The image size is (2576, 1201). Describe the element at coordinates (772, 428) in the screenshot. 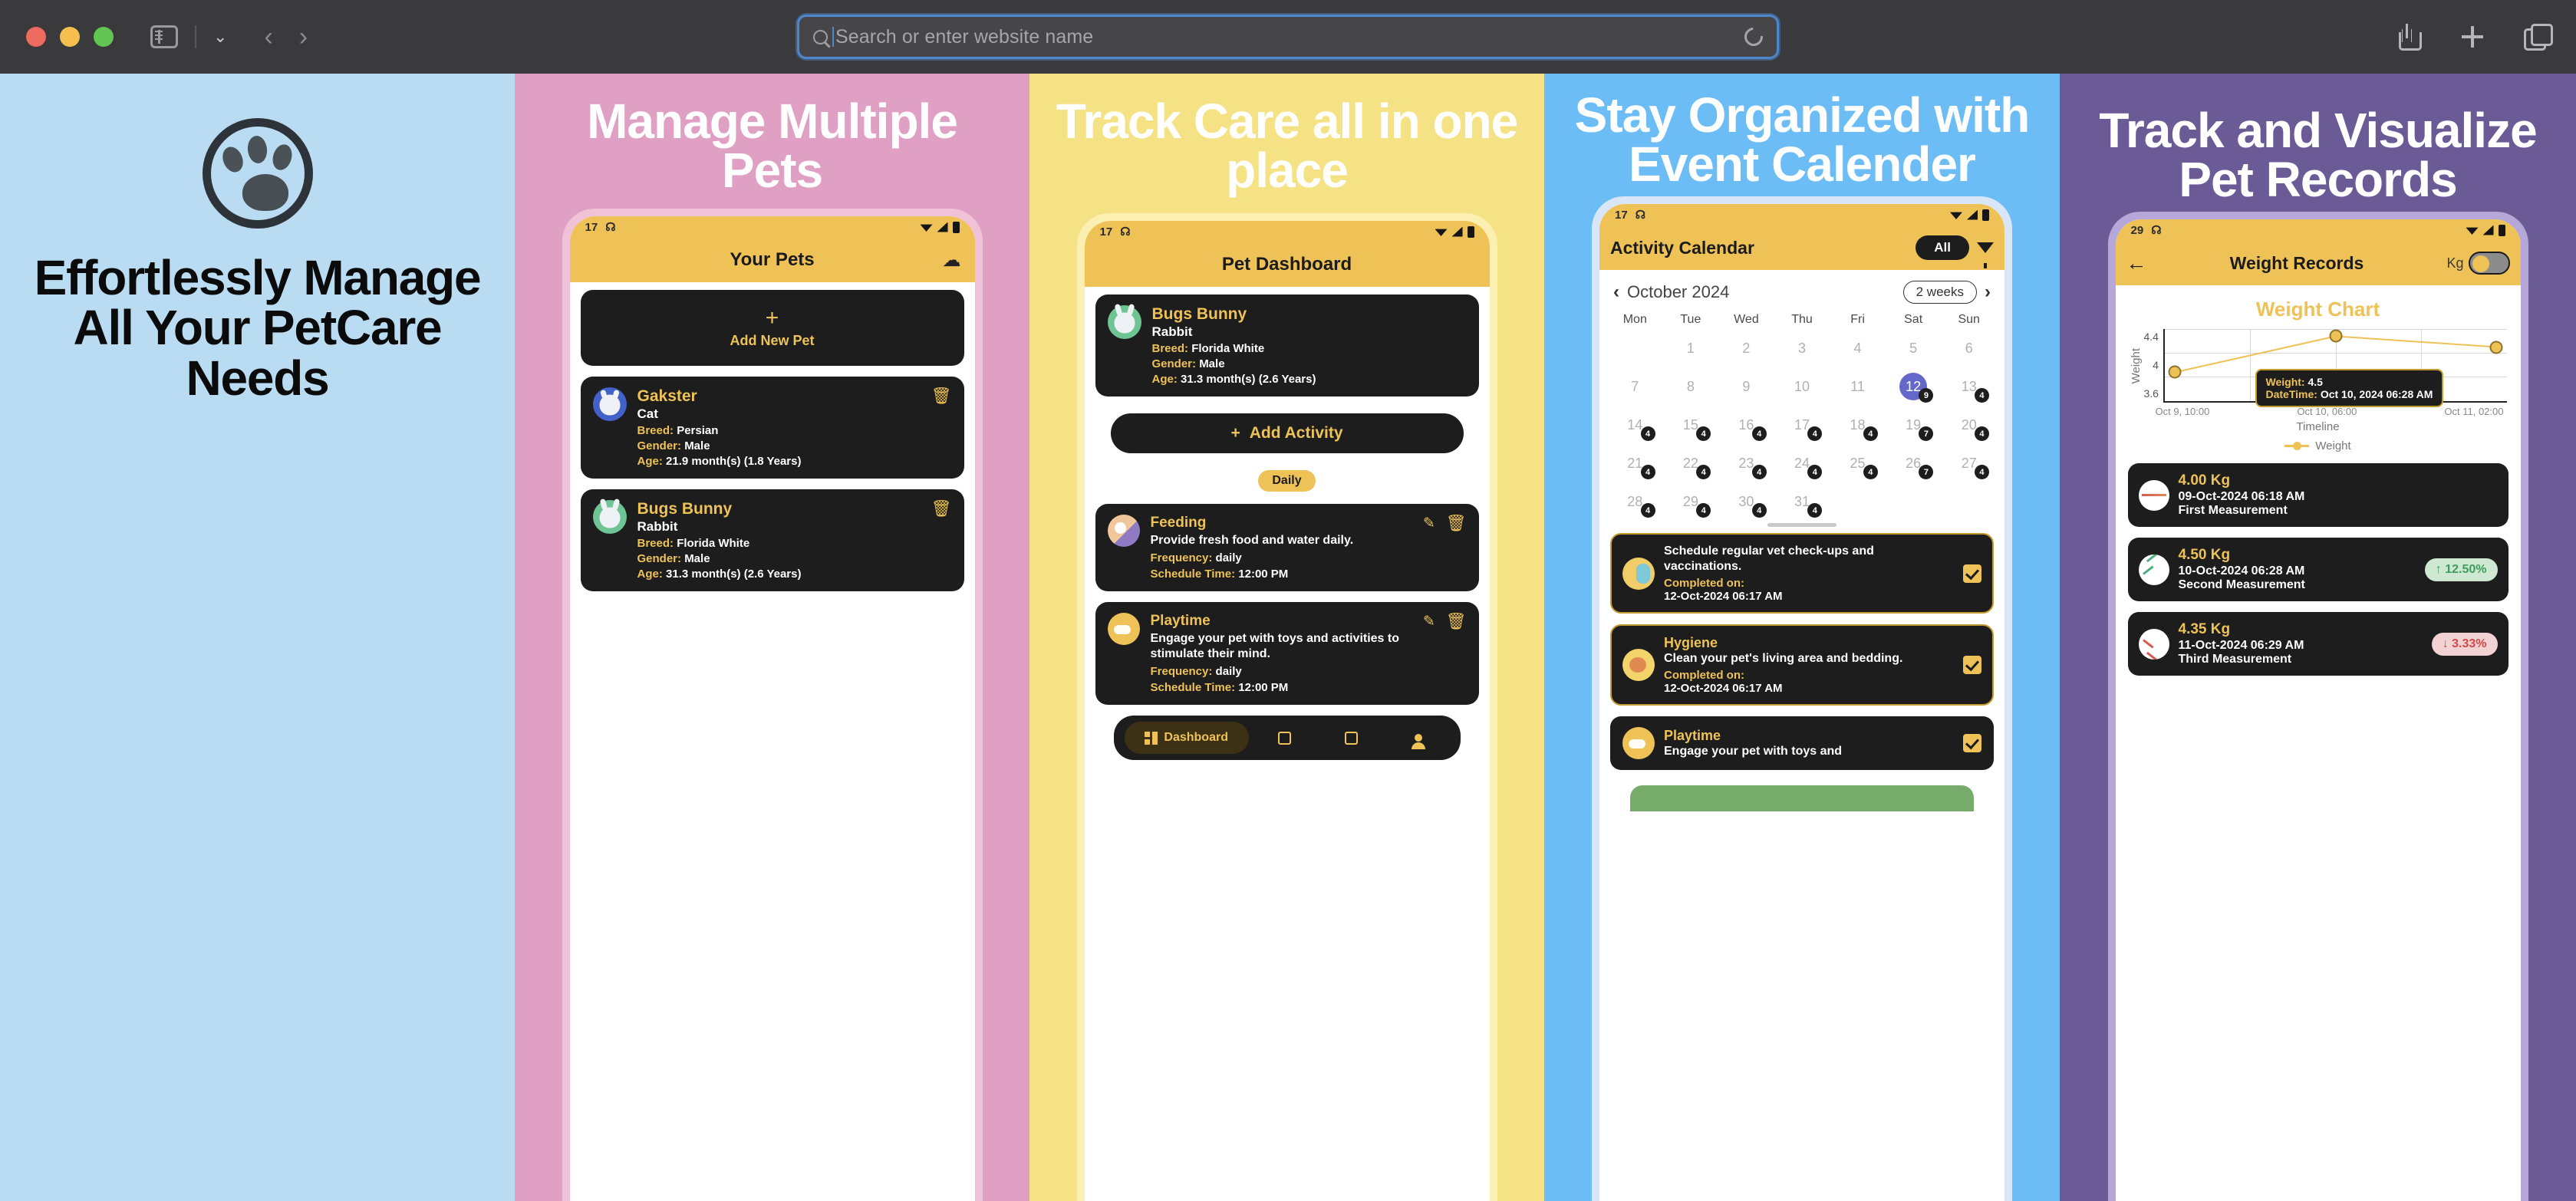

I see `pet-card: Gakster Cat Breed: Persian Gender: Male` at that location.